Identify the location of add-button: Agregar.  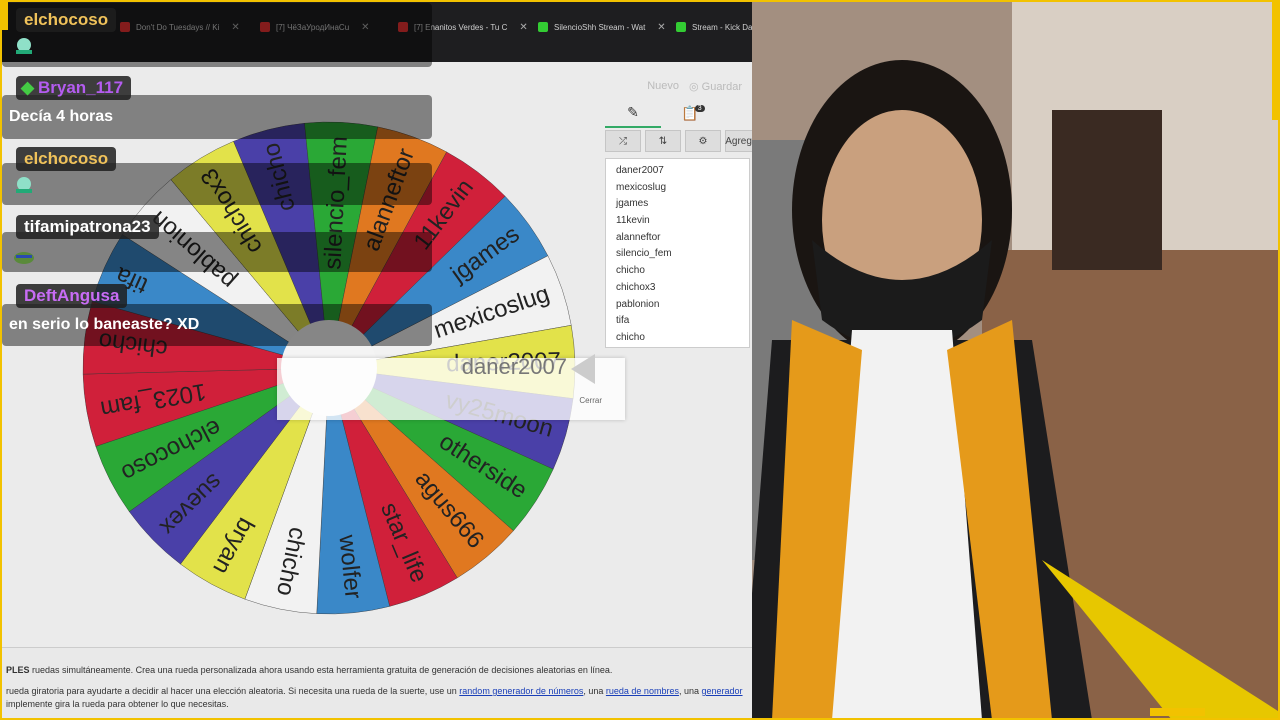
(738, 141).